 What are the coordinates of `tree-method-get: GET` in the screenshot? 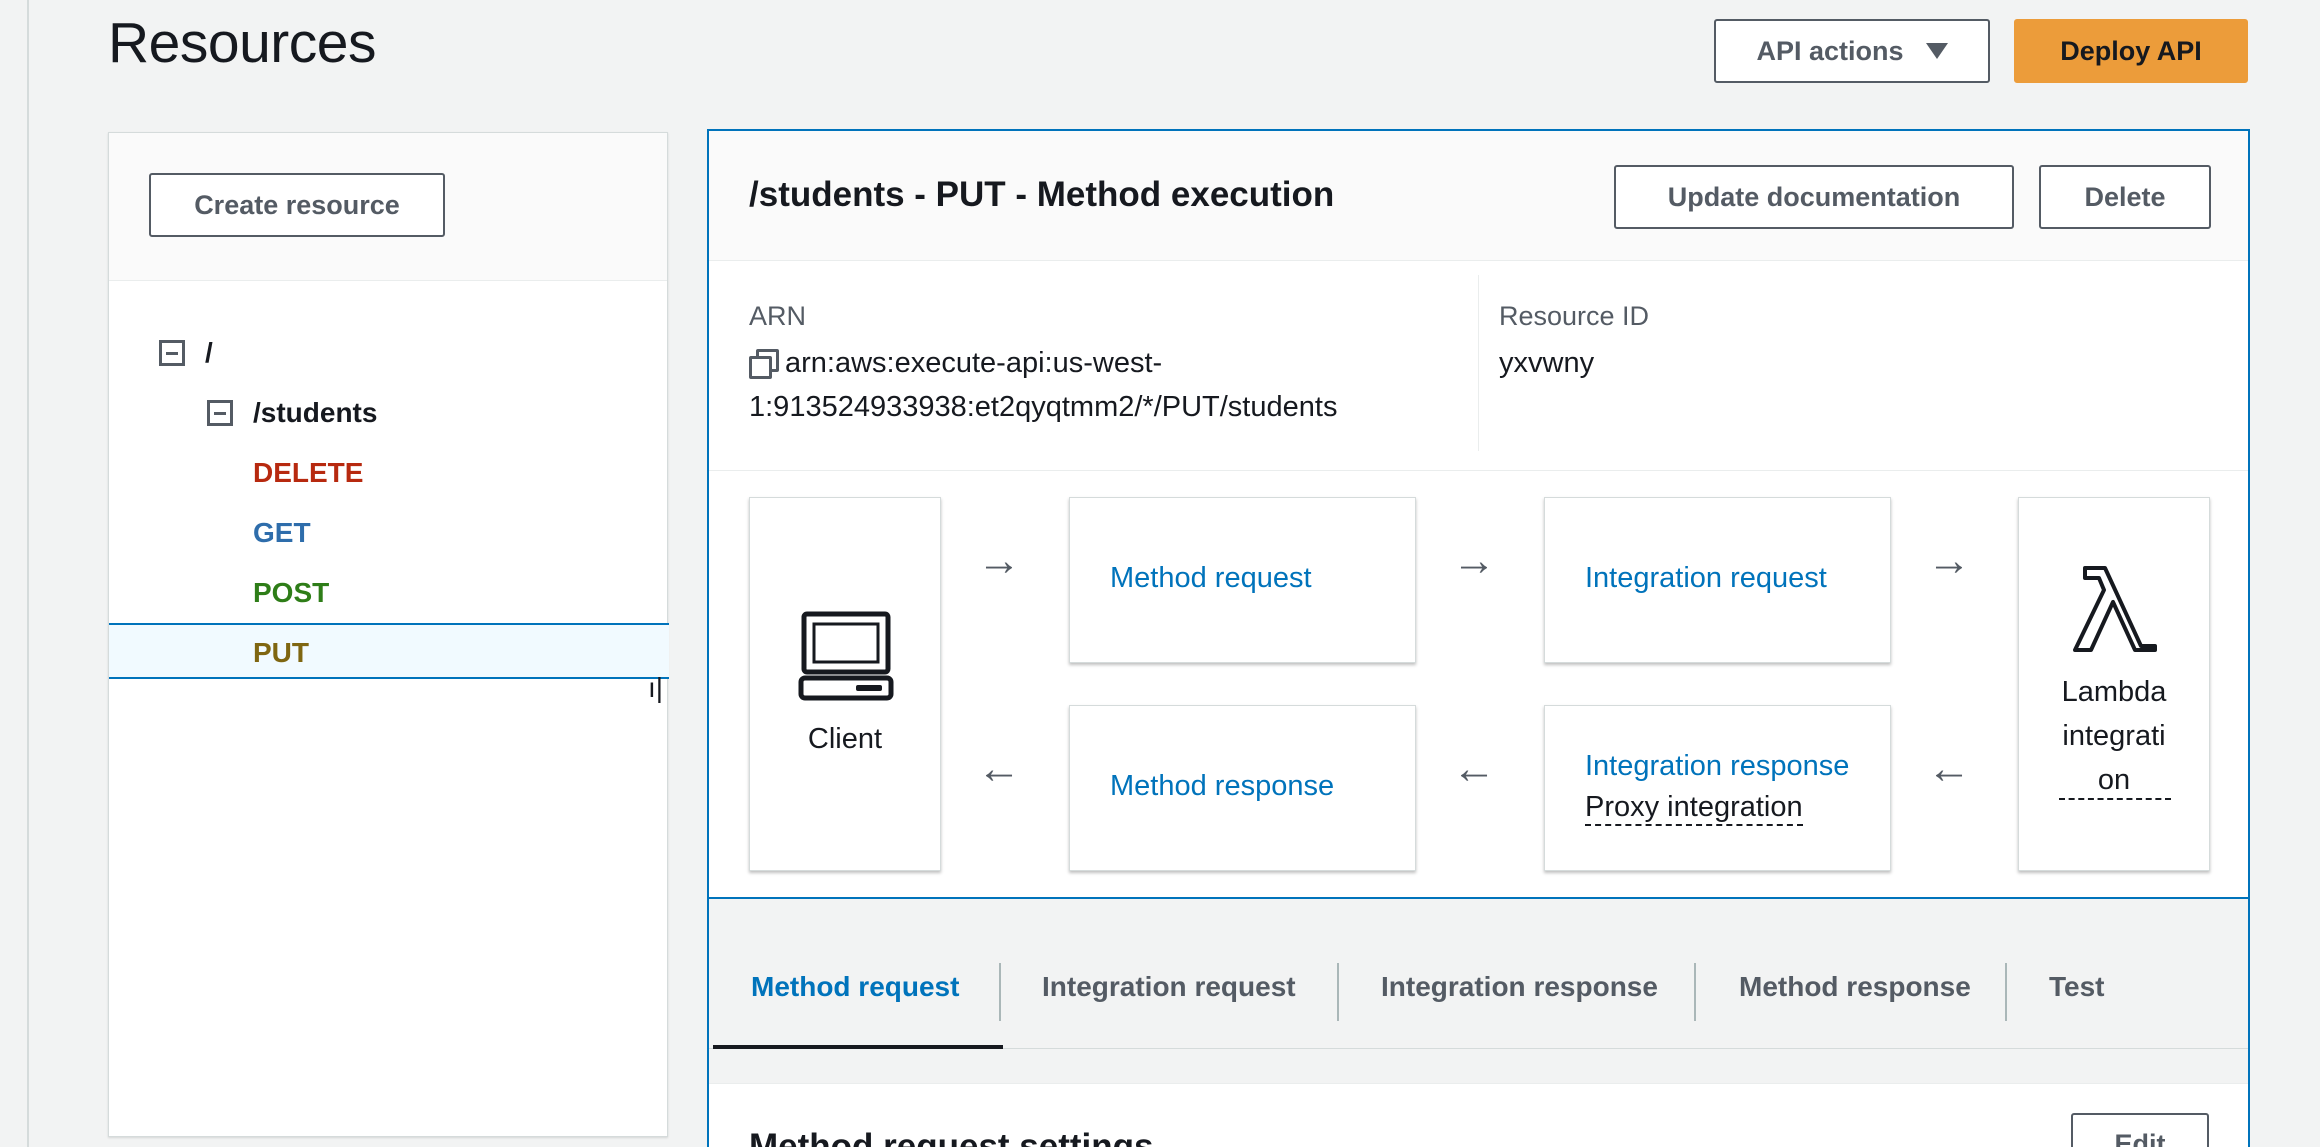 It's located at (282, 533).